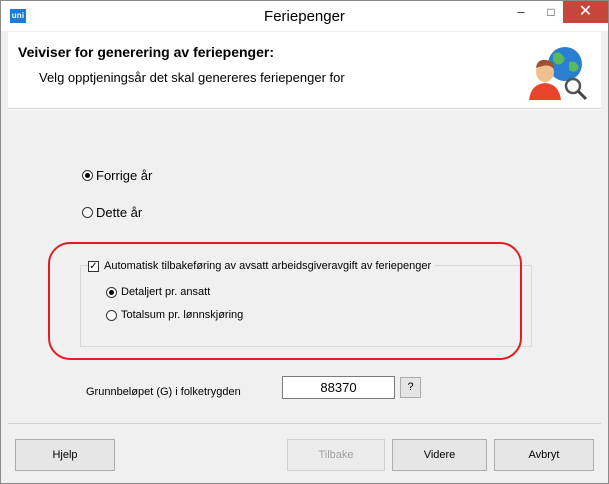  I want to click on radio-this-year-label: Dette år, so click(119, 212).